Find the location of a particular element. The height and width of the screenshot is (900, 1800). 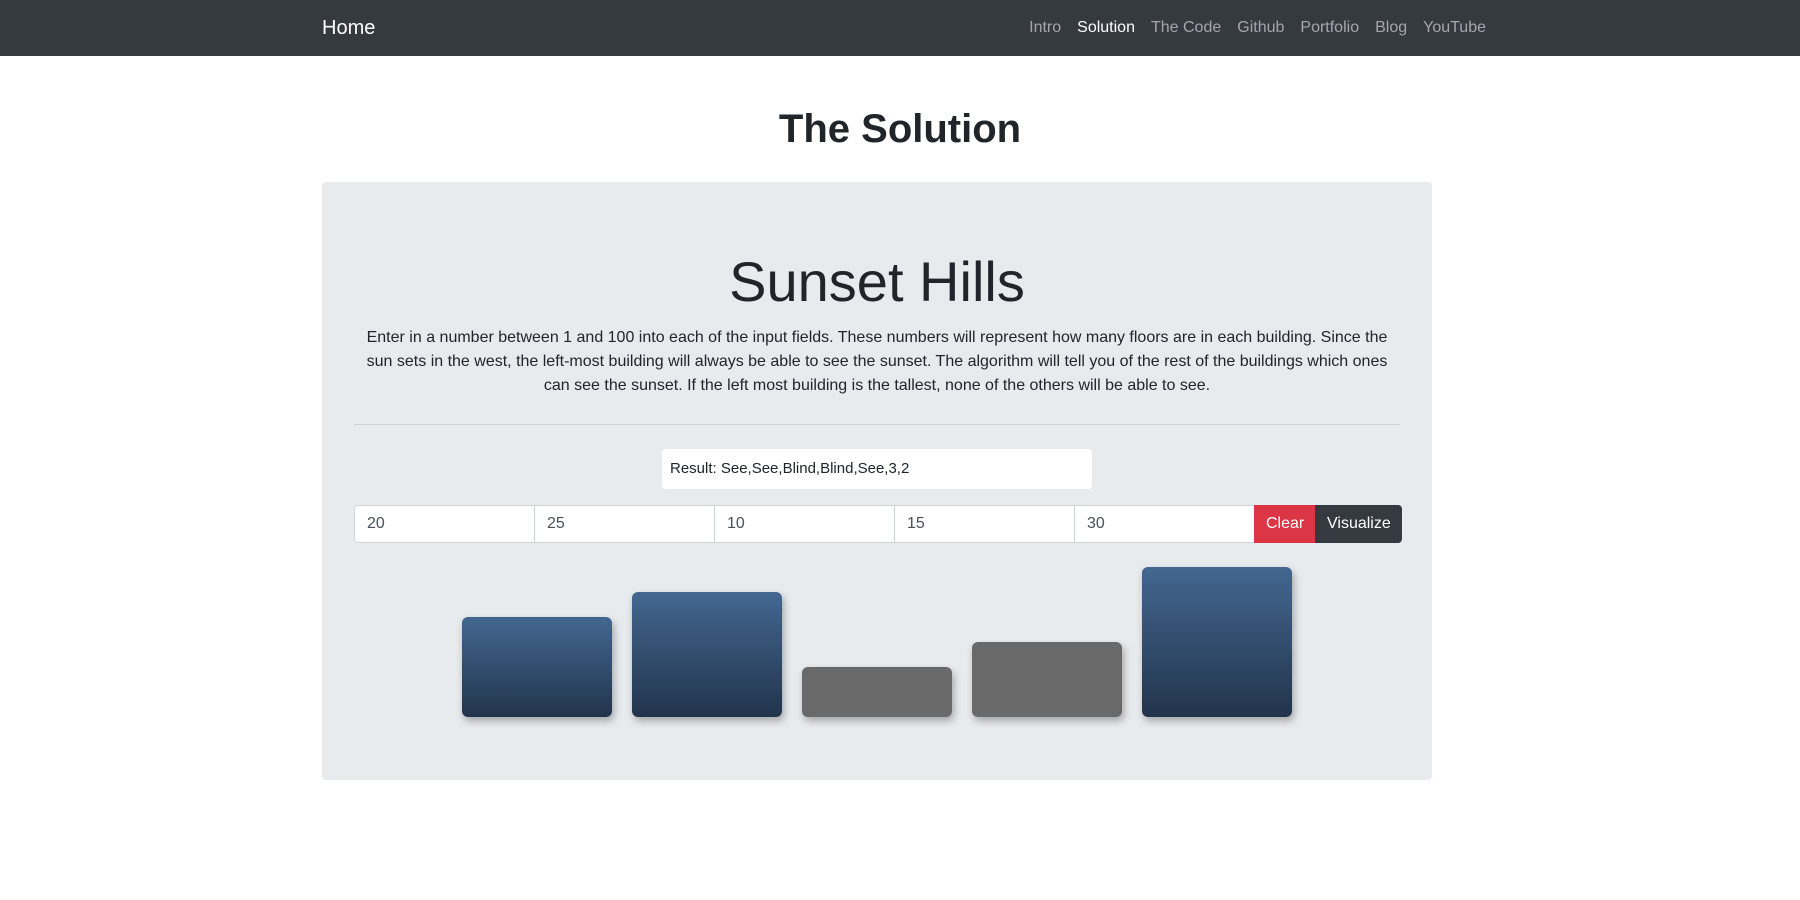

buildings-visualization is located at coordinates (877, 653).